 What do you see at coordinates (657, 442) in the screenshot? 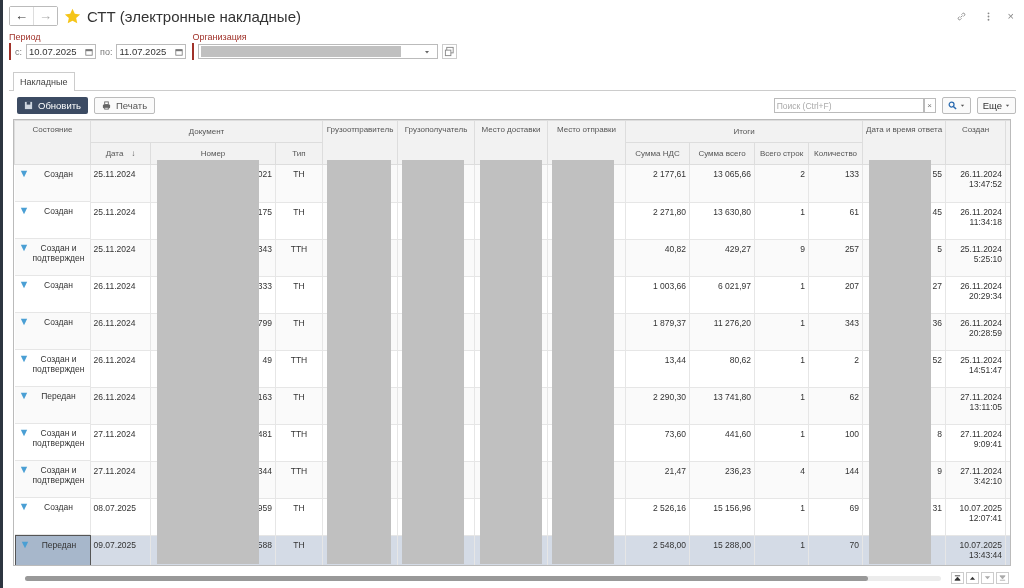
I see `table-cell: 73,60` at bounding box center [657, 442].